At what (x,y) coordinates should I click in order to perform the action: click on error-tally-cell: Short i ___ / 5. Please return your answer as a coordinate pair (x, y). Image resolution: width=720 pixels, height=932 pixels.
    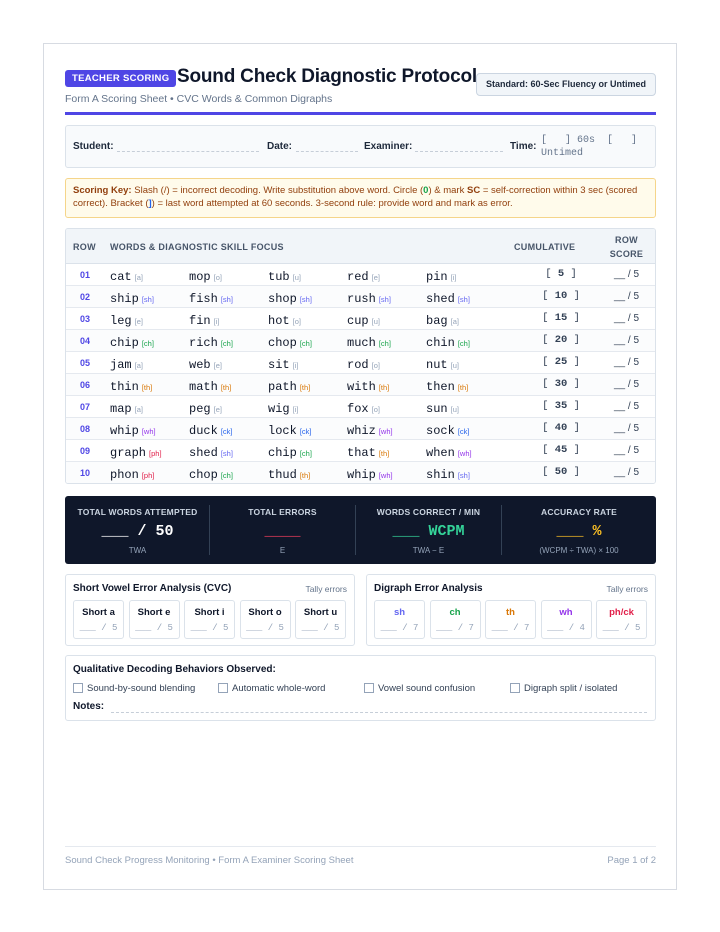
    Looking at the image, I should click on (209, 619).